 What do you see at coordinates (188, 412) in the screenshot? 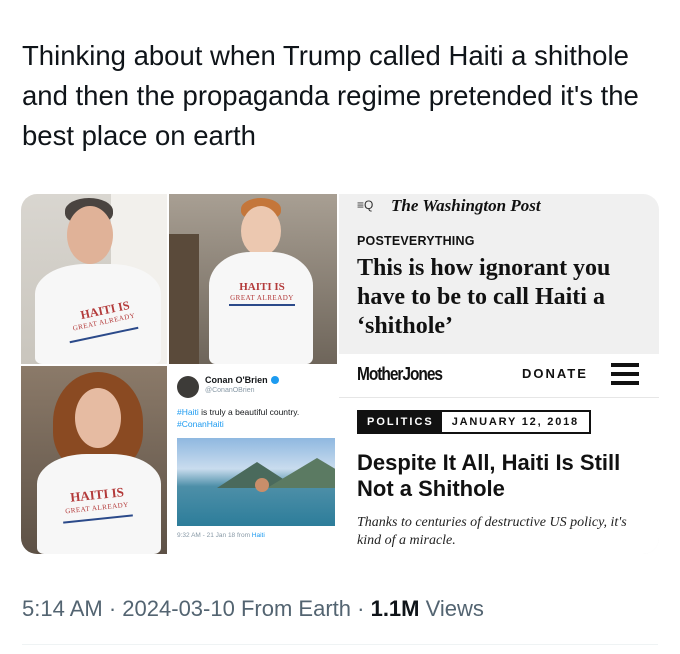
I see `hashtag-link: #Haiti` at bounding box center [188, 412].